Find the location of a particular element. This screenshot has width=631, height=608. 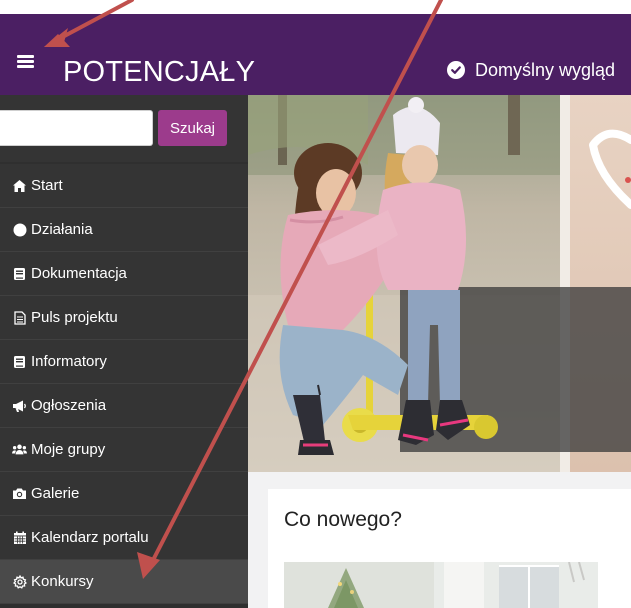

sidebar-item-label: Start is located at coordinates (47, 185).